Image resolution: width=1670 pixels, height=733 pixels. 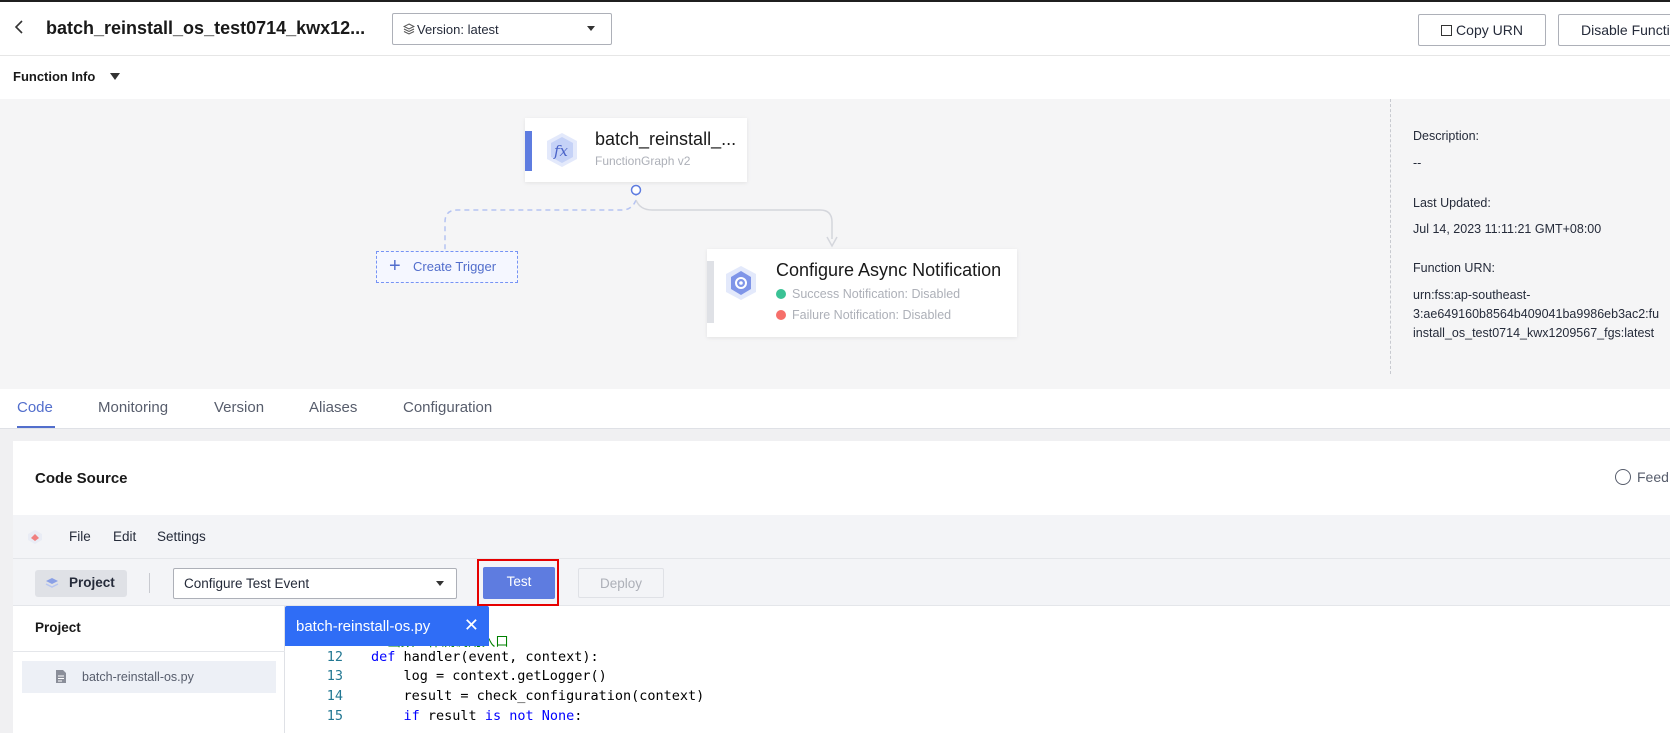 I want to click on failure-notification-text: Failure Notification: Disabled, so click(x=872, y=315).